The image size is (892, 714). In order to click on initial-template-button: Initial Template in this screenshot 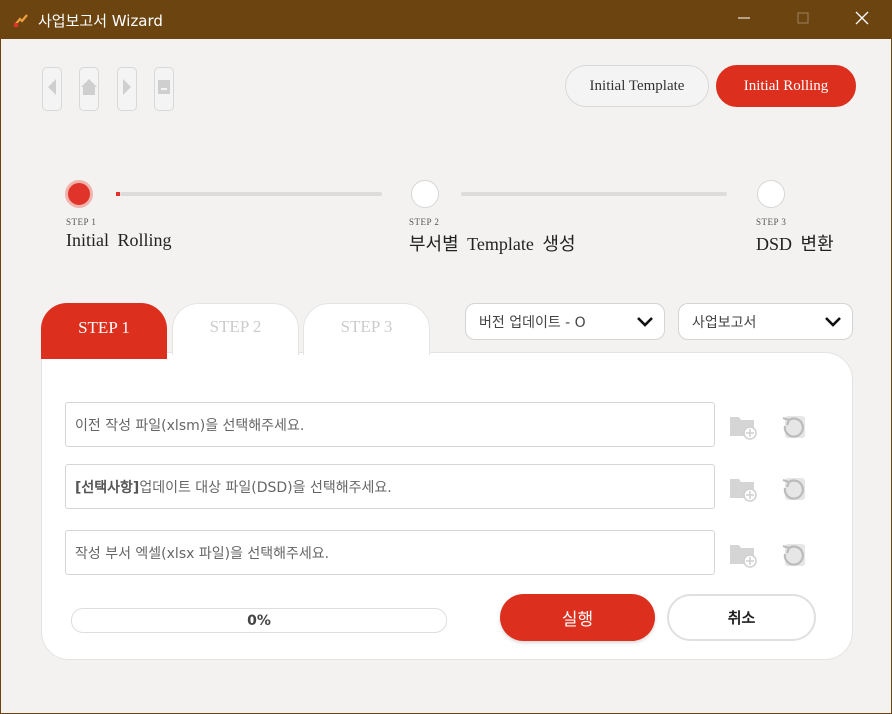, I will do `click(637, 86)`.